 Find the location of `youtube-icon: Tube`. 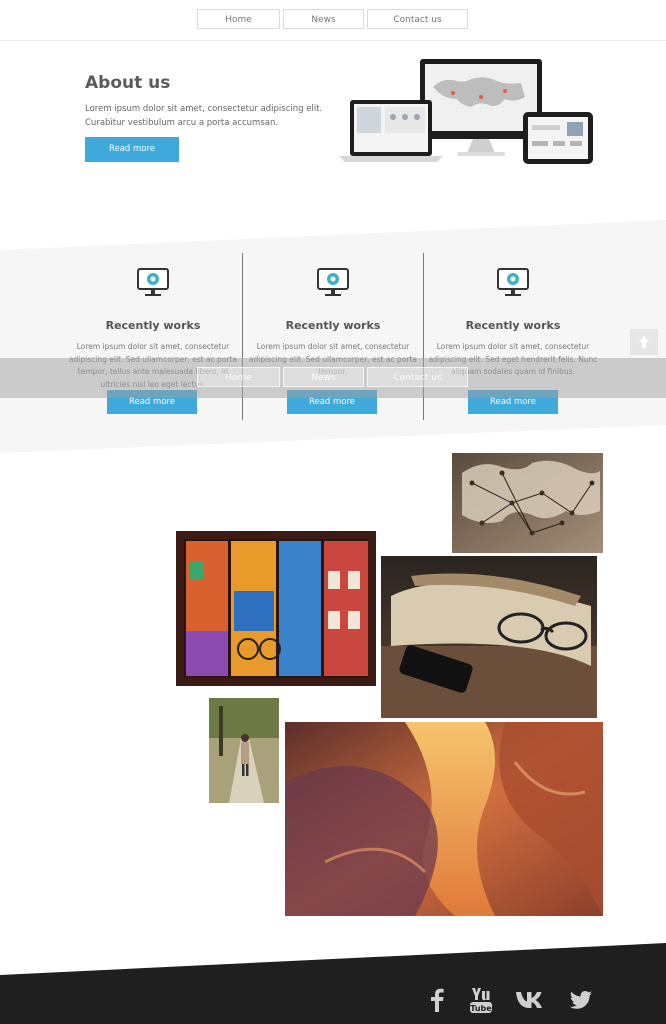

youtube-icon: Tube is located at coordinates (481, 1000).